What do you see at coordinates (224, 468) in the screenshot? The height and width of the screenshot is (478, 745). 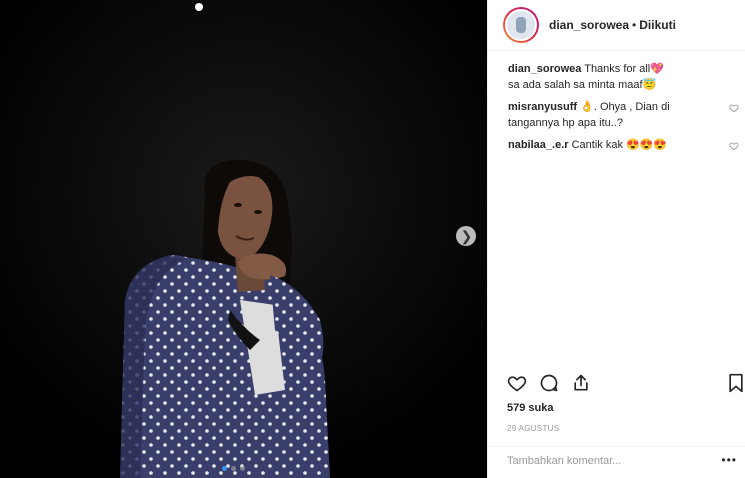 I see `carousel-dot-active` at bounding box center [224, 468].